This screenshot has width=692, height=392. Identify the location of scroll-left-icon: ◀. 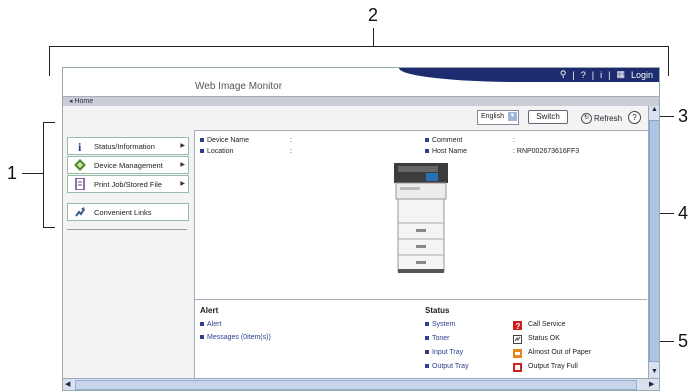
(67, 384).